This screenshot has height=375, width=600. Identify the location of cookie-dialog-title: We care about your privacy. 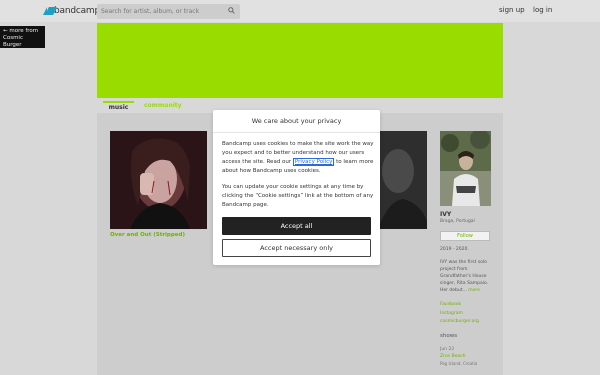
(296, 121).